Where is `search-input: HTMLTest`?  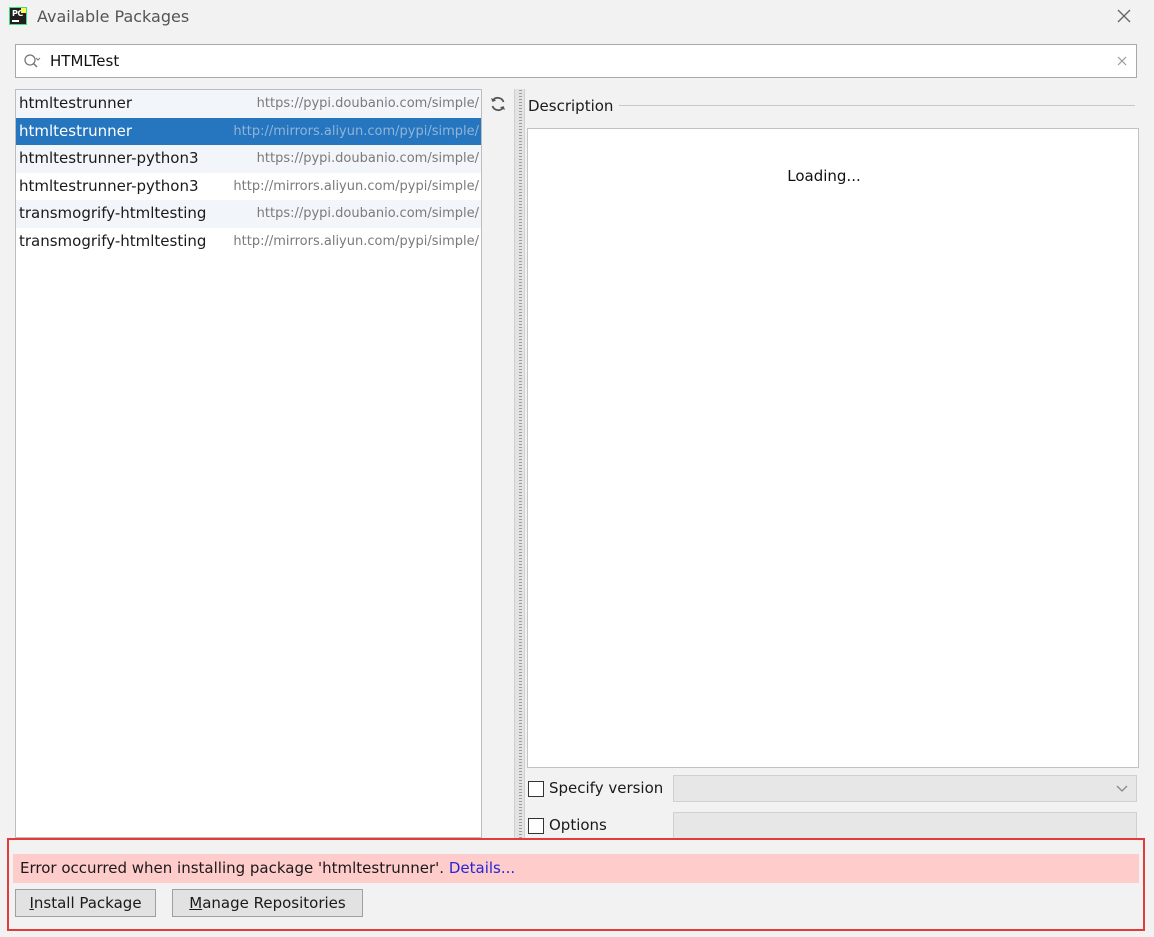
search-input: HTMLTest is located at coordinates (84, 61).